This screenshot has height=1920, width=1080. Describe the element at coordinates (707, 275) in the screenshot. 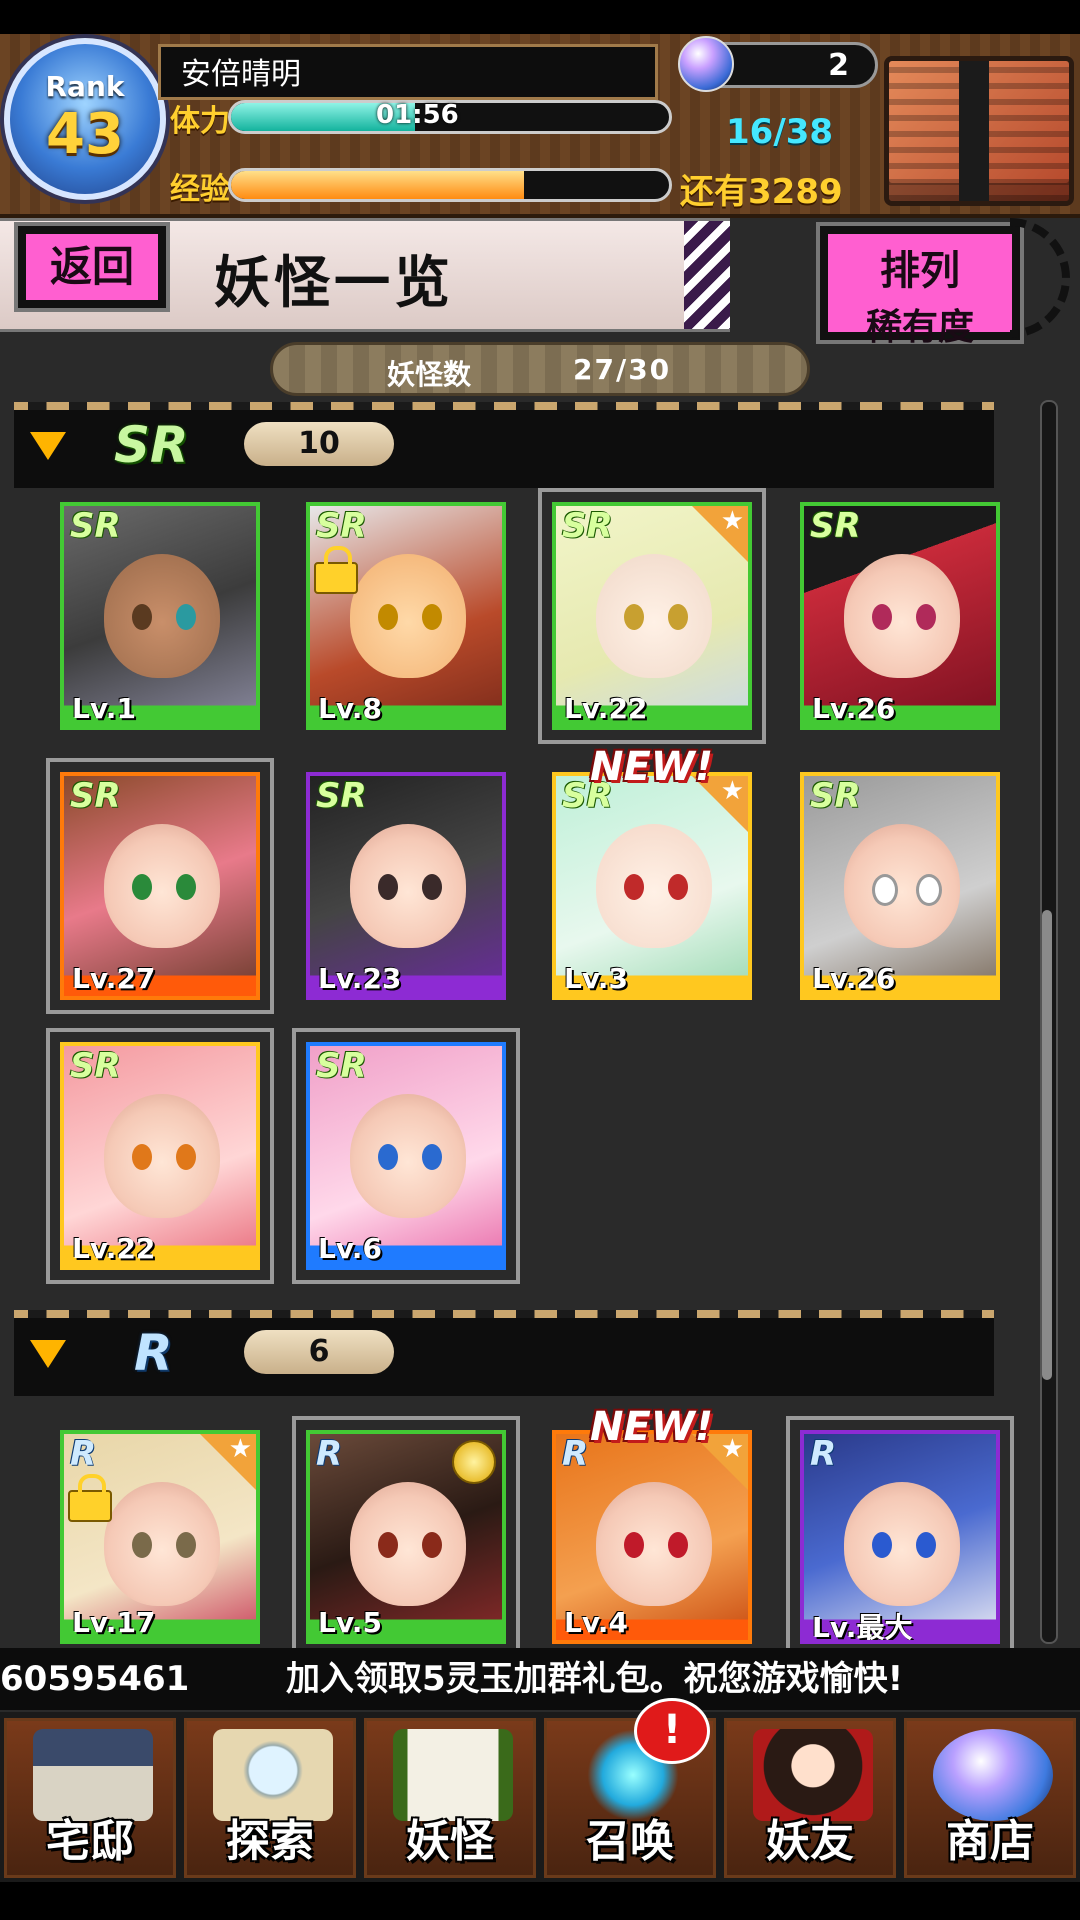

I see `title-stripes` at that location.